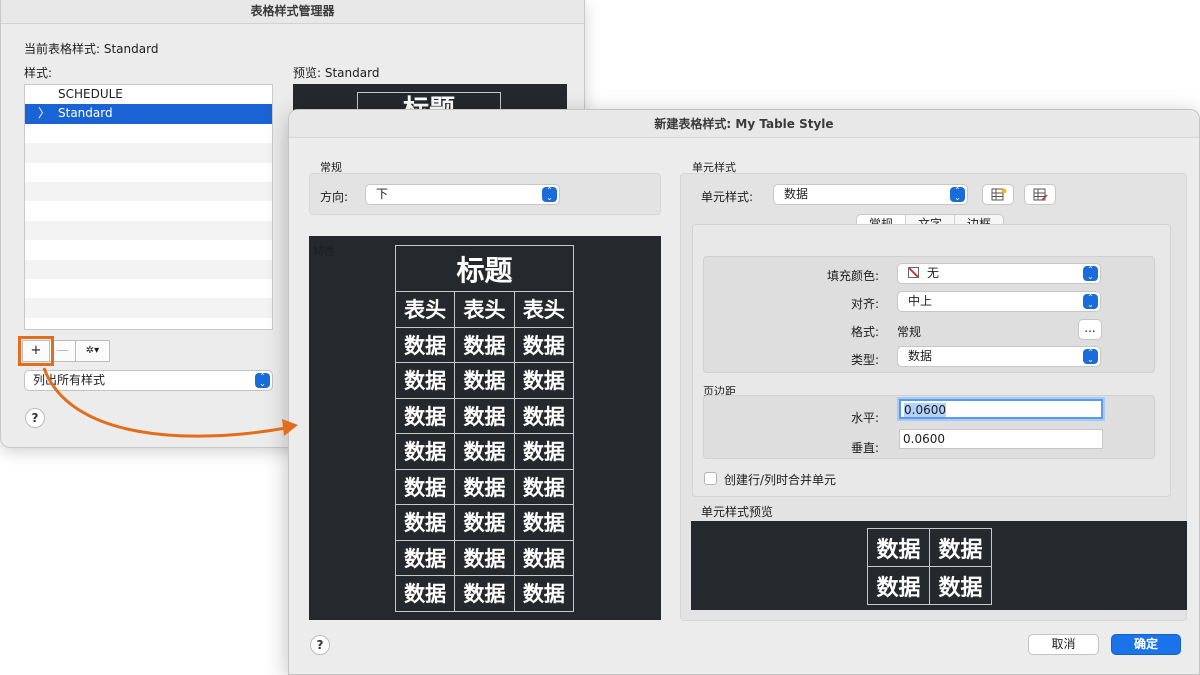  I want to click on direction-select: 下 ⌃ ⌄, so click(462, 194).